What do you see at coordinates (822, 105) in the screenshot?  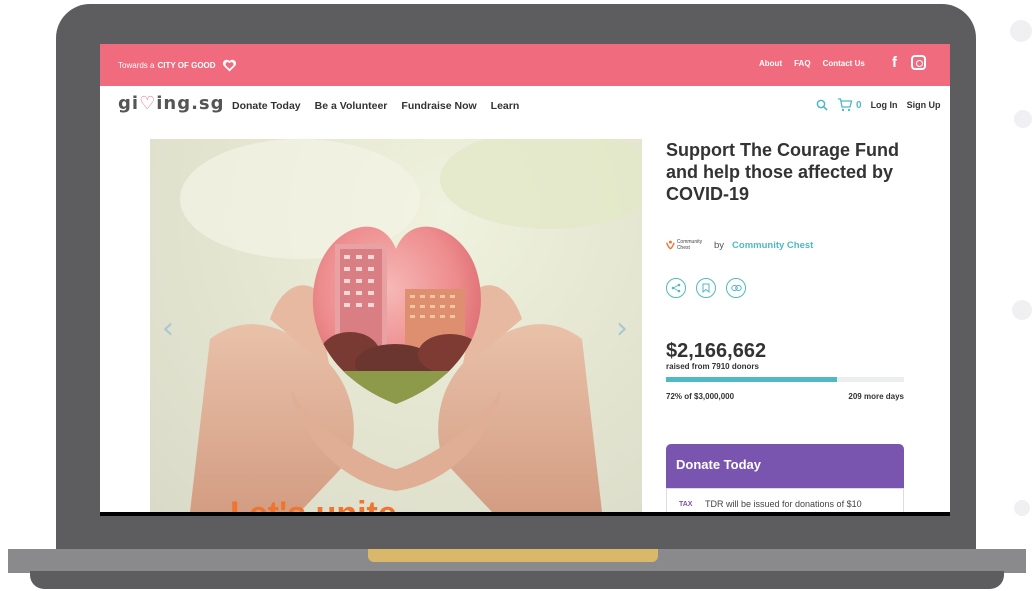 I see `search-icon` at bounding box center [822, 105].